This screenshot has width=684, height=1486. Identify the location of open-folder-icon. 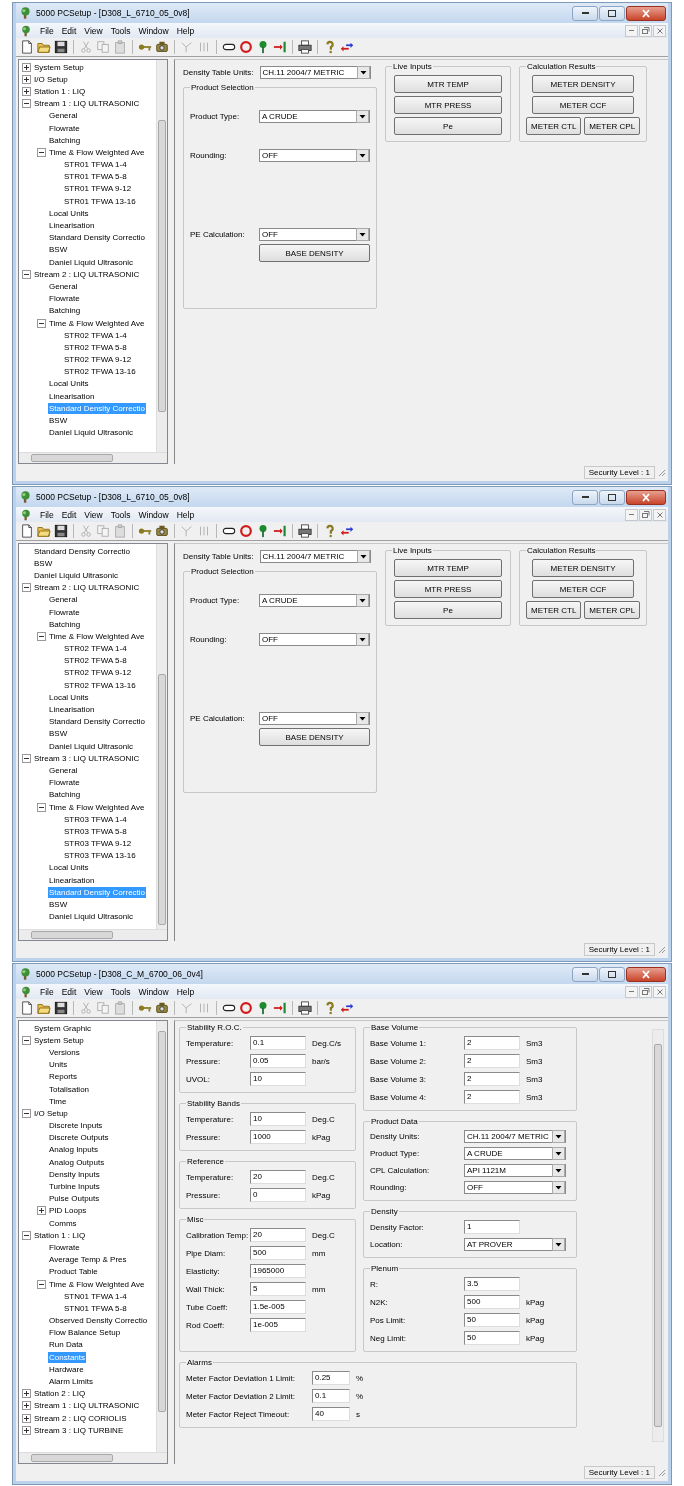
(44, 1008).